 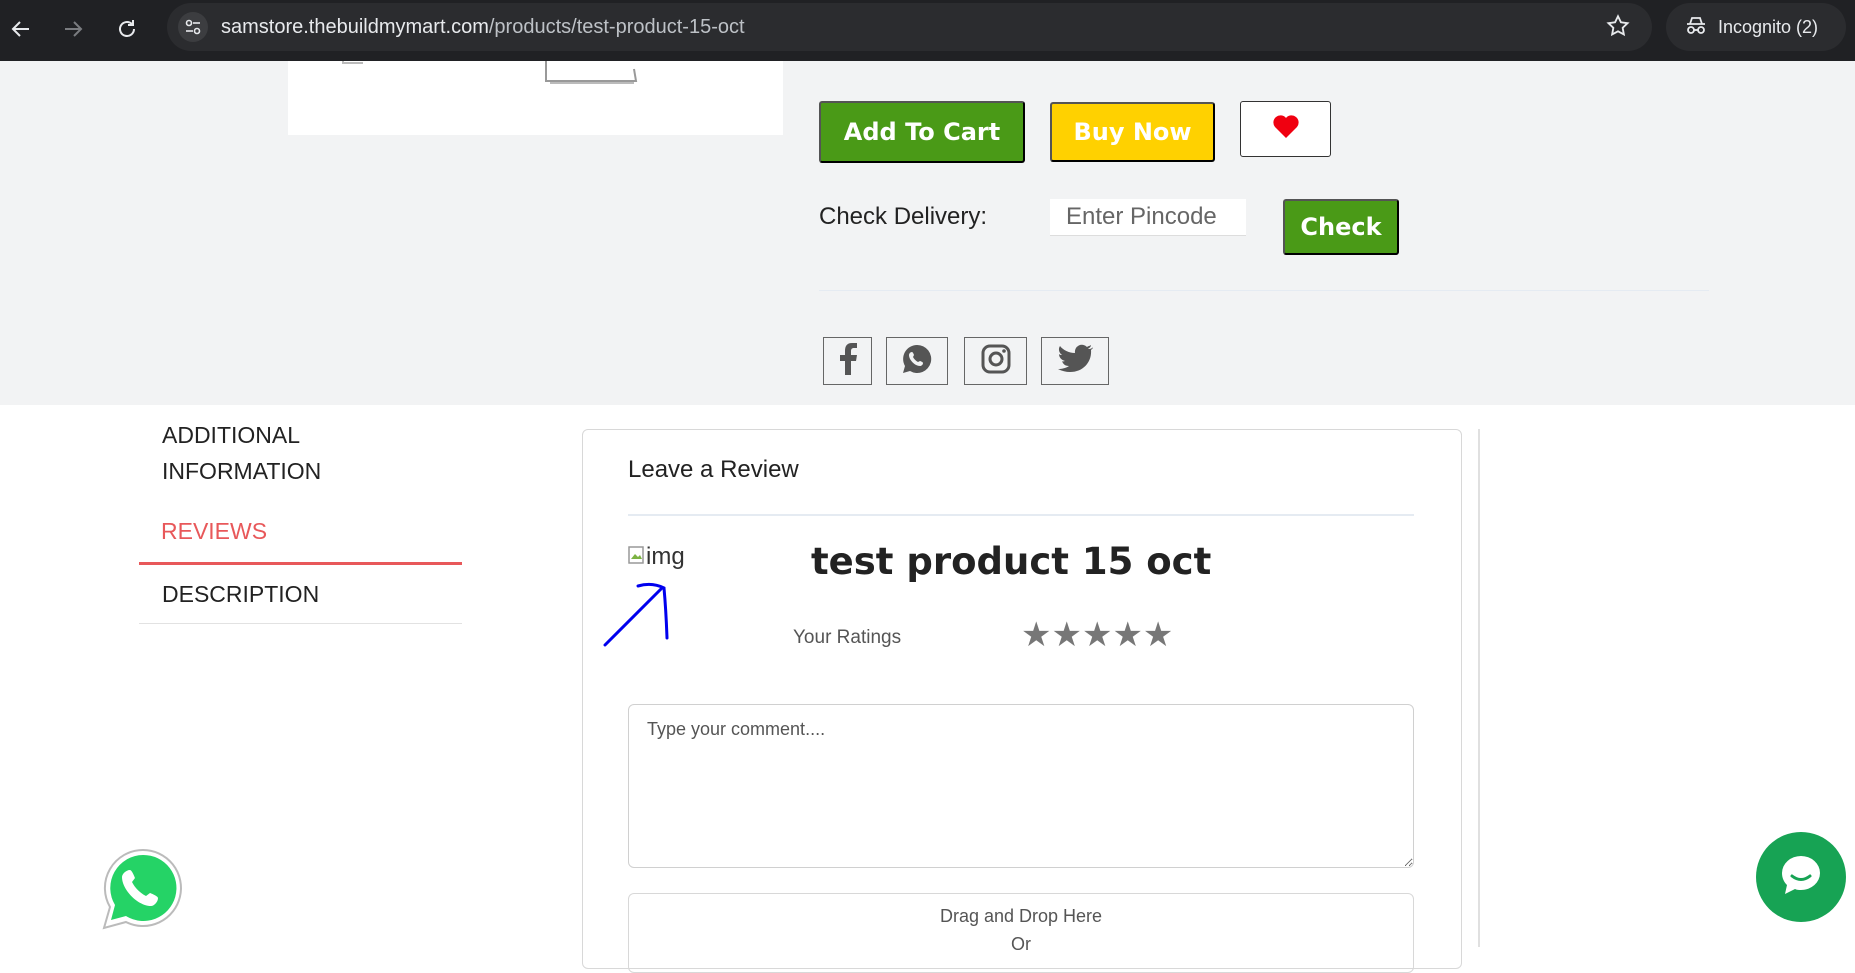 I want to click on active-tab-indicator, so click(x=300, y=563).